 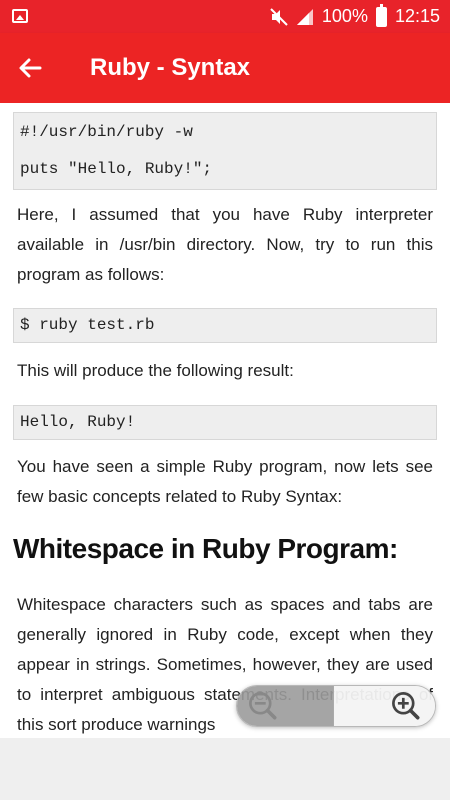 I want to click on arrow-left-icon, so click(x=30, y=68).